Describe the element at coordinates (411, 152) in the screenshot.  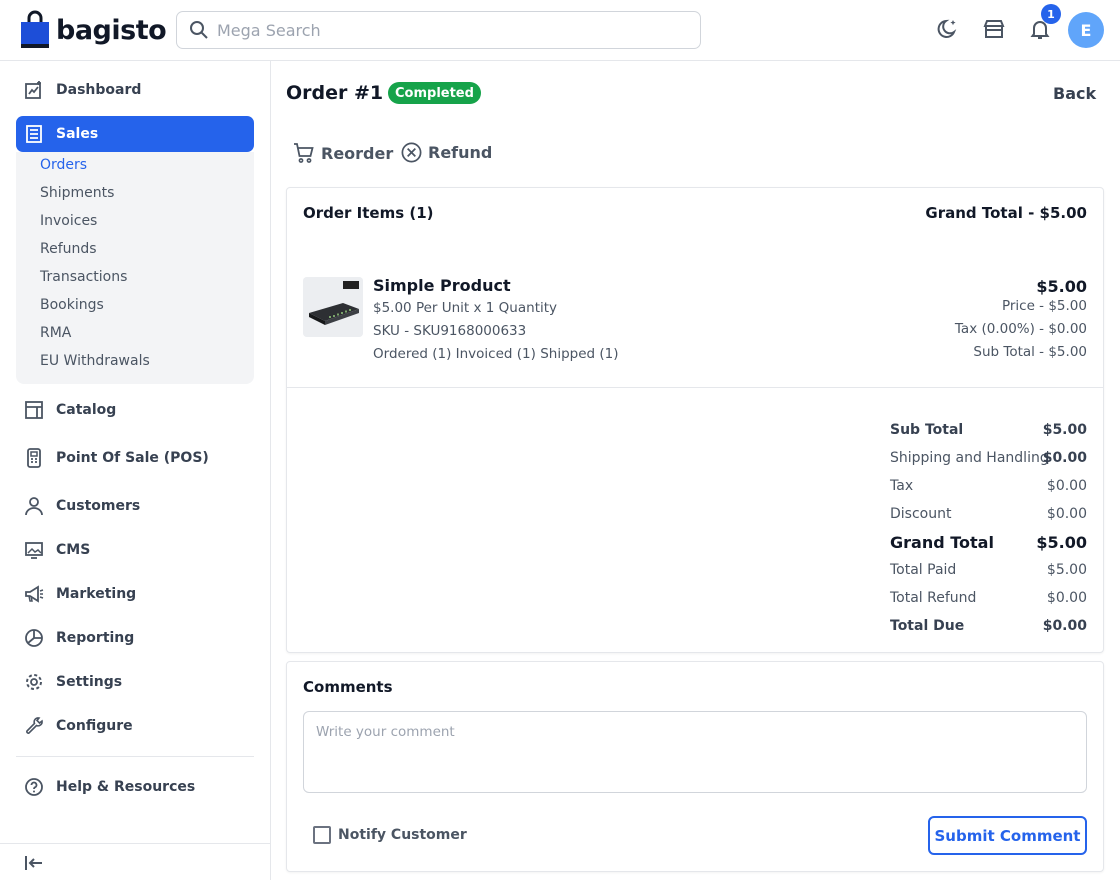
I see `cancel-circle-icon` at that location.